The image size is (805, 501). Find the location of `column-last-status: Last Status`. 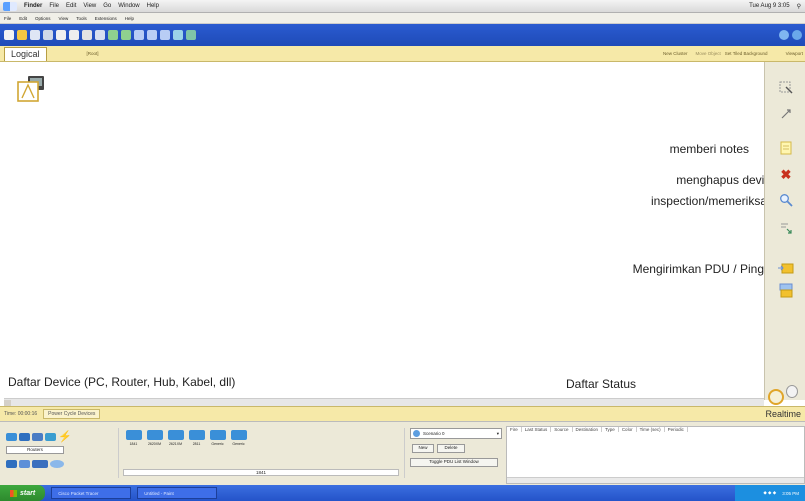

column-last-status: Last Status is located at coordinates (536, 429).